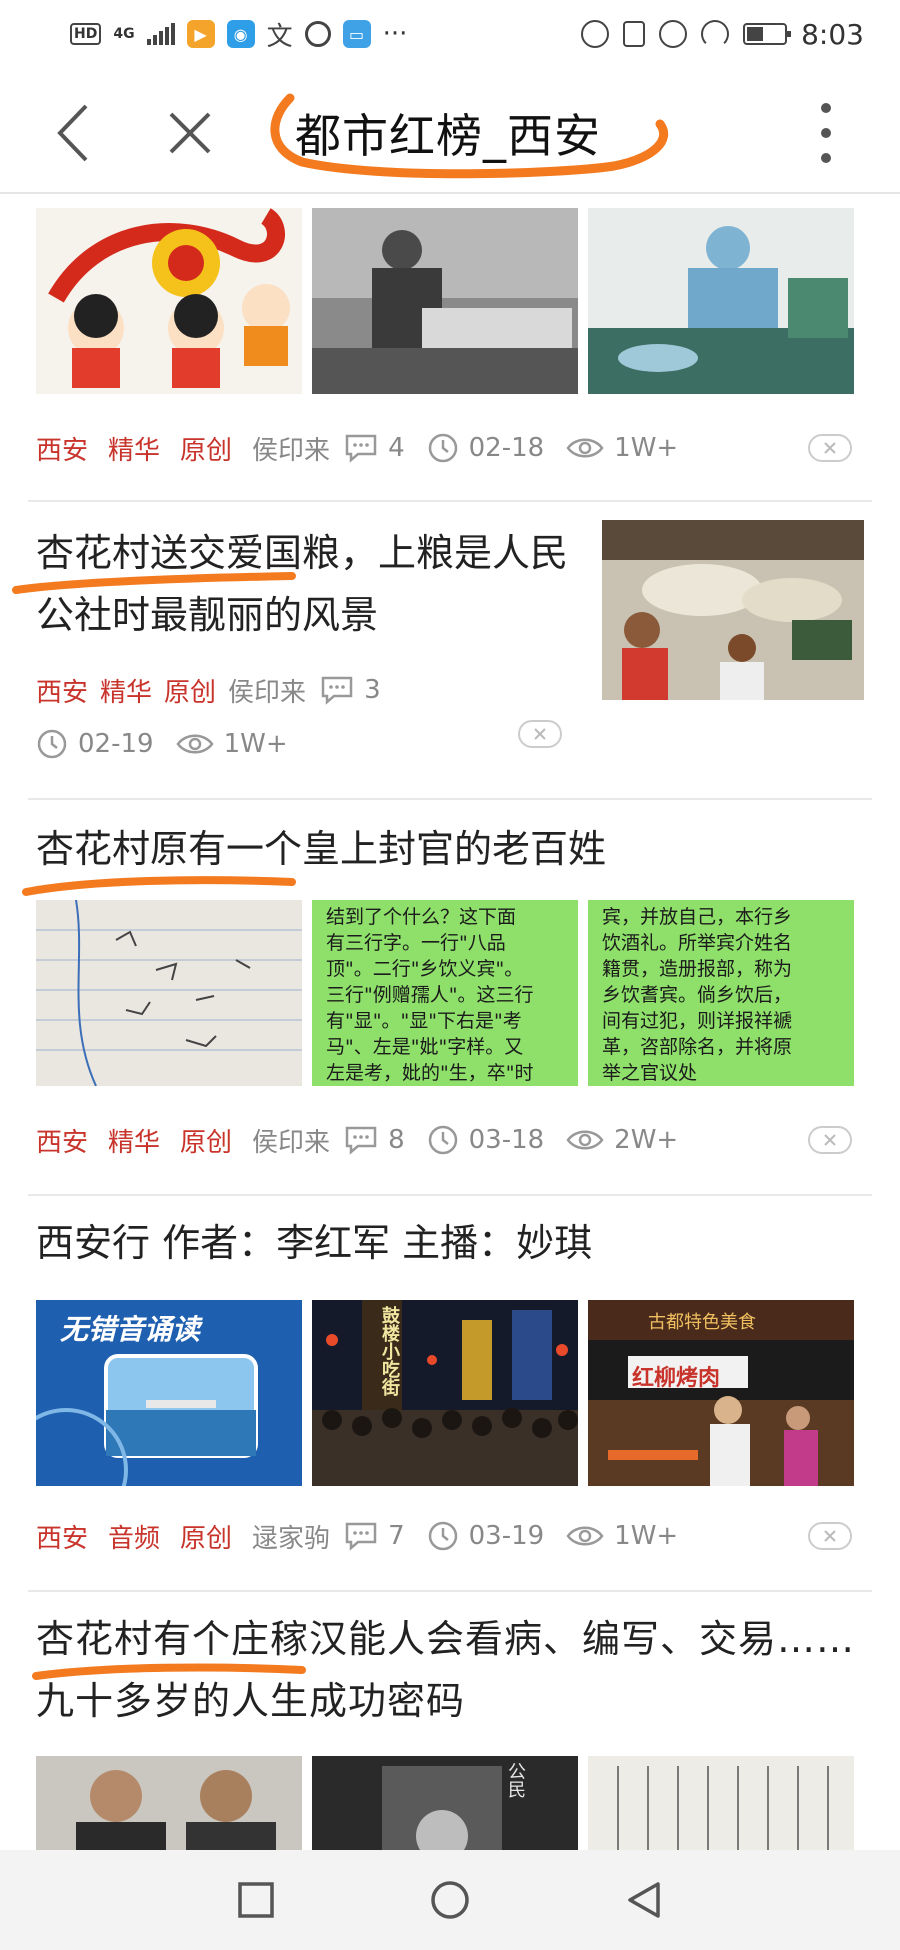 The width and height of the screenshot is (900, 1950). I want to click on article-image-manuscript, so click(721, 1803).